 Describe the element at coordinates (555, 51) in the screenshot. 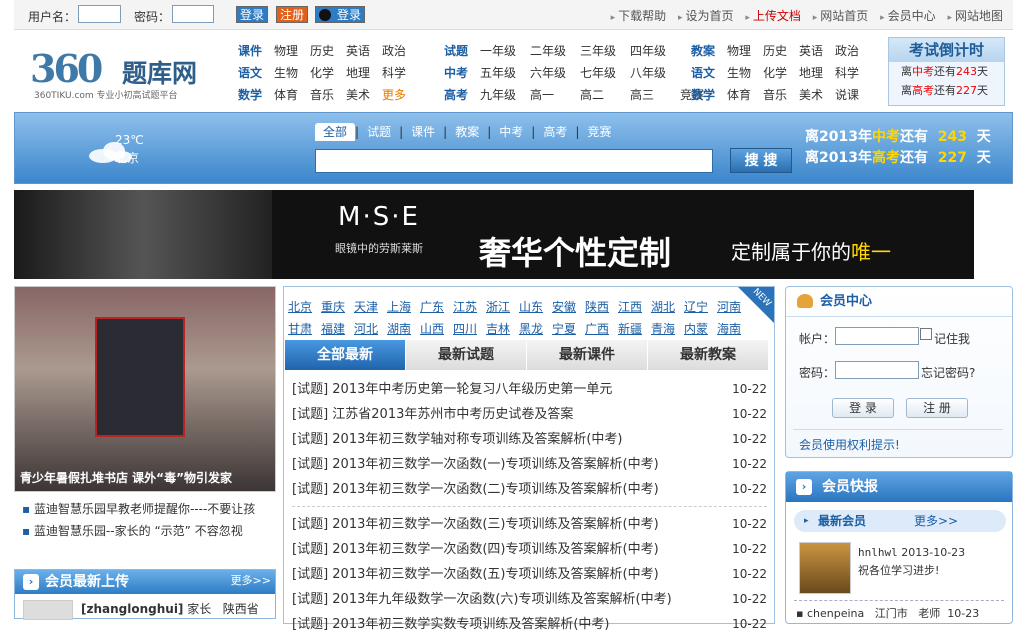

I see `cat-link: 二年级` at that location.